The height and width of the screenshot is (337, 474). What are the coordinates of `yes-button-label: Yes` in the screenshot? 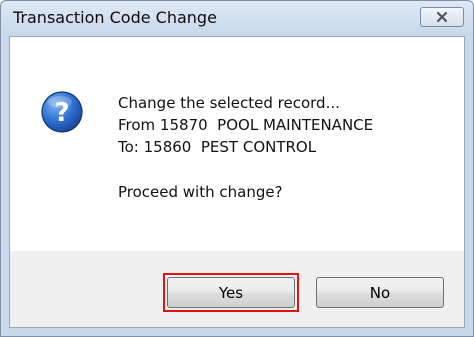 It's located at (231, 292).